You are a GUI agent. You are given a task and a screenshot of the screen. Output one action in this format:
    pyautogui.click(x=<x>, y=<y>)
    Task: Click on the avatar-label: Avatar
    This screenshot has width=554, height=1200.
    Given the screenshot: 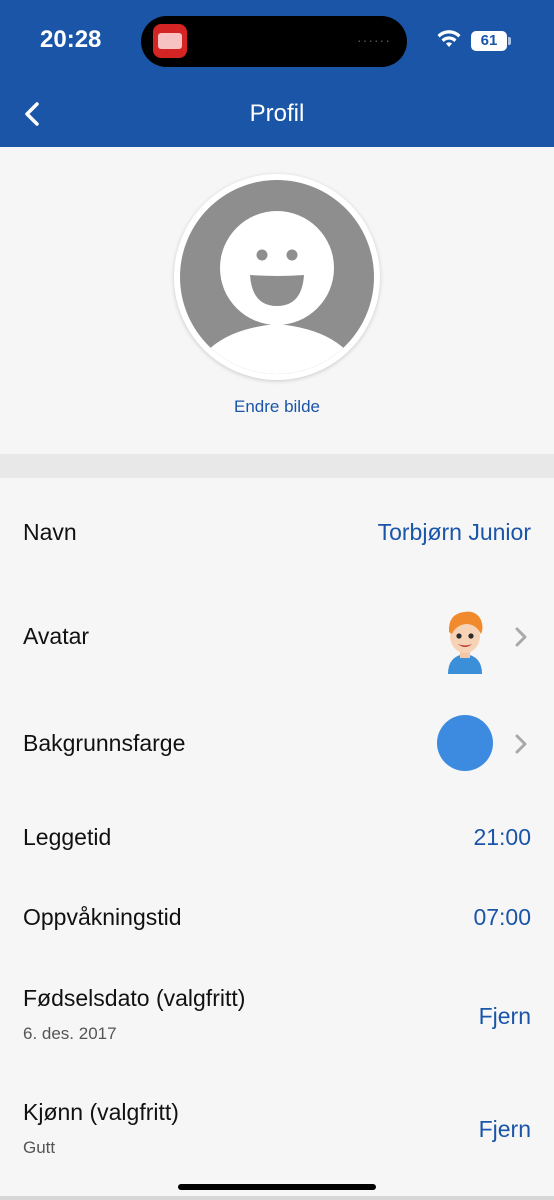 What is the action you would take?
    pyautogui.click(x=56, y=636)
    